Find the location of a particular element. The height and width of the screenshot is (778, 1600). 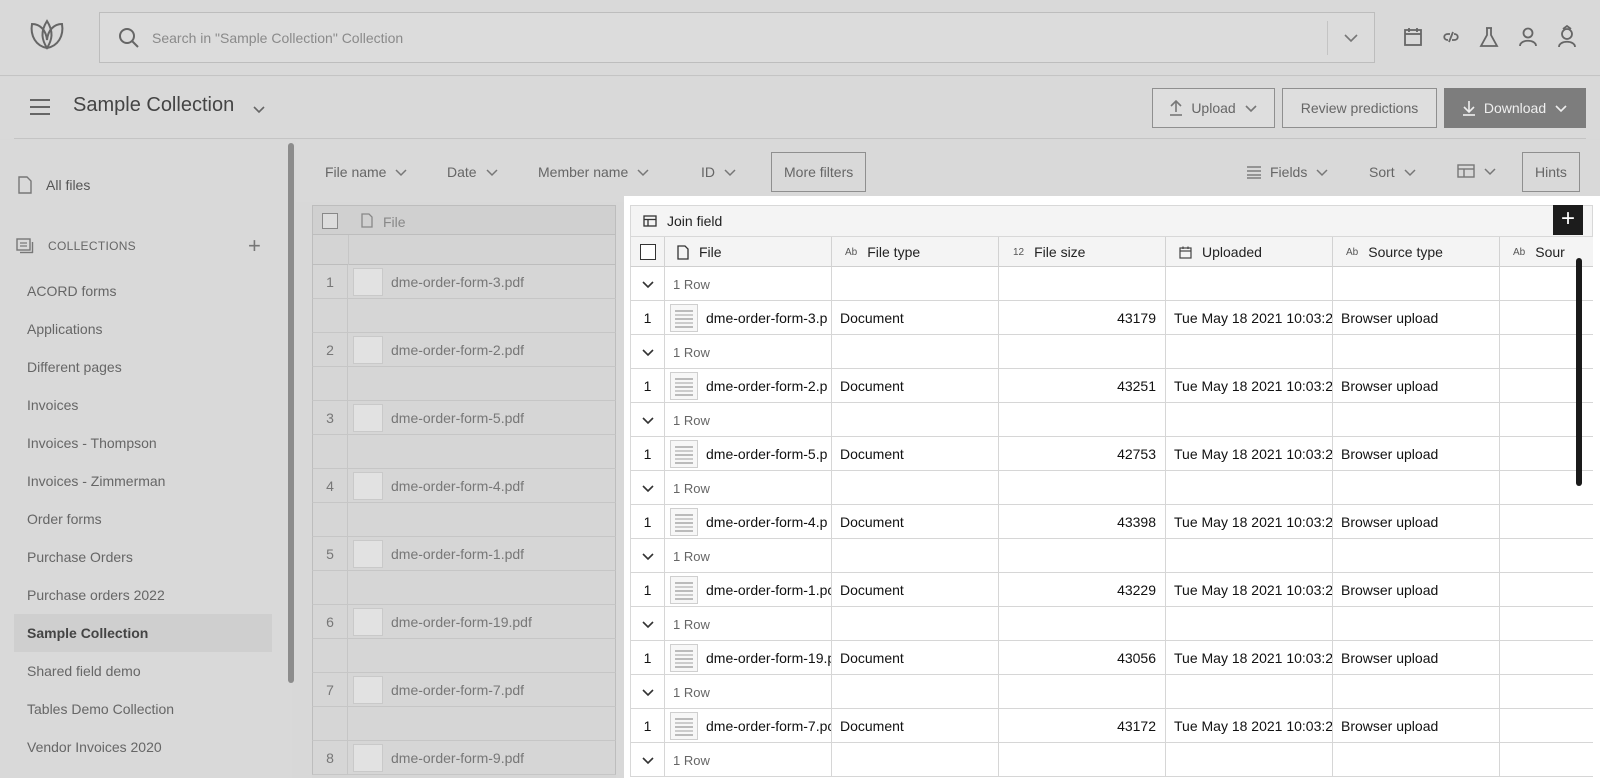

table-row: 3 dme-order-form-5.pdf is located at coordinates (464, 418).